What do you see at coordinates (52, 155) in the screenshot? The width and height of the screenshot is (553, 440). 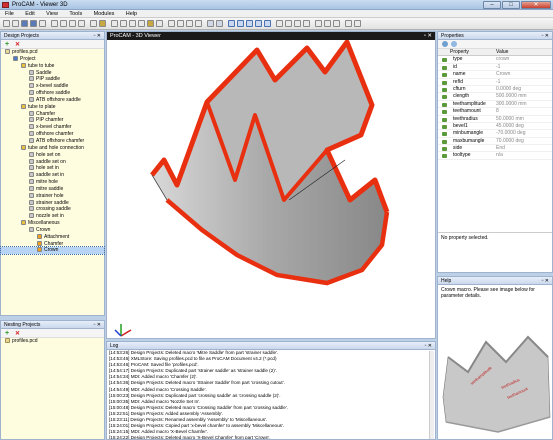 I see `tree-item: hole set on` at bounding box center [52, 155].